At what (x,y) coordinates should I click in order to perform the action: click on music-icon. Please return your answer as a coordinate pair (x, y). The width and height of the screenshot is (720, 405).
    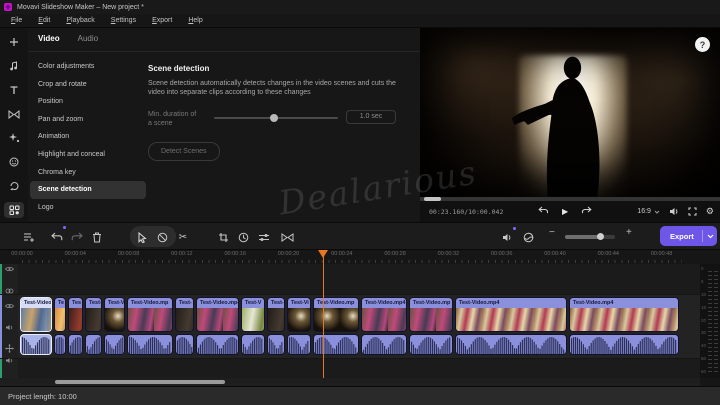
    Looking at the image, I should click on (14, 66).